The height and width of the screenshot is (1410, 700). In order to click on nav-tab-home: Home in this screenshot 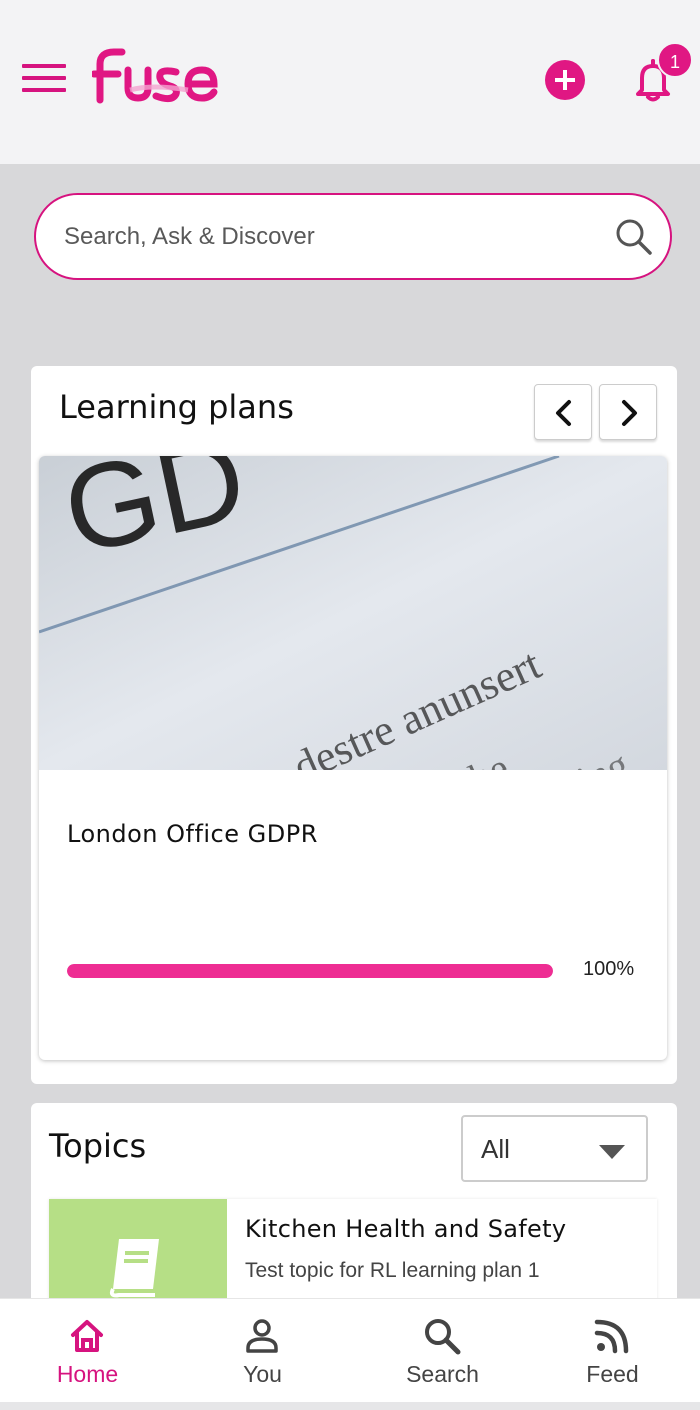, I will do `click(87, 1351)`.